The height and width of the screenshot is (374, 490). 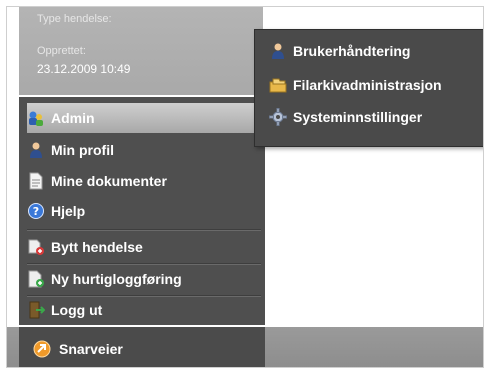 What do you see at coordinates (36, 247) in the screenshot?
I see `switch-event-icon` at bounding box center [36, 247].